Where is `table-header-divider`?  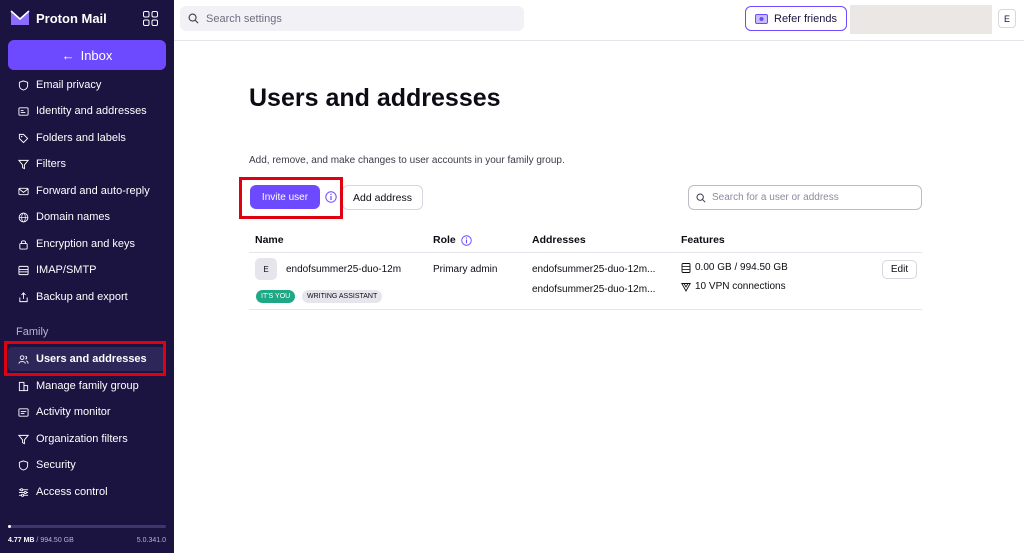 table-header-divider is located at coordinates (585, 252).